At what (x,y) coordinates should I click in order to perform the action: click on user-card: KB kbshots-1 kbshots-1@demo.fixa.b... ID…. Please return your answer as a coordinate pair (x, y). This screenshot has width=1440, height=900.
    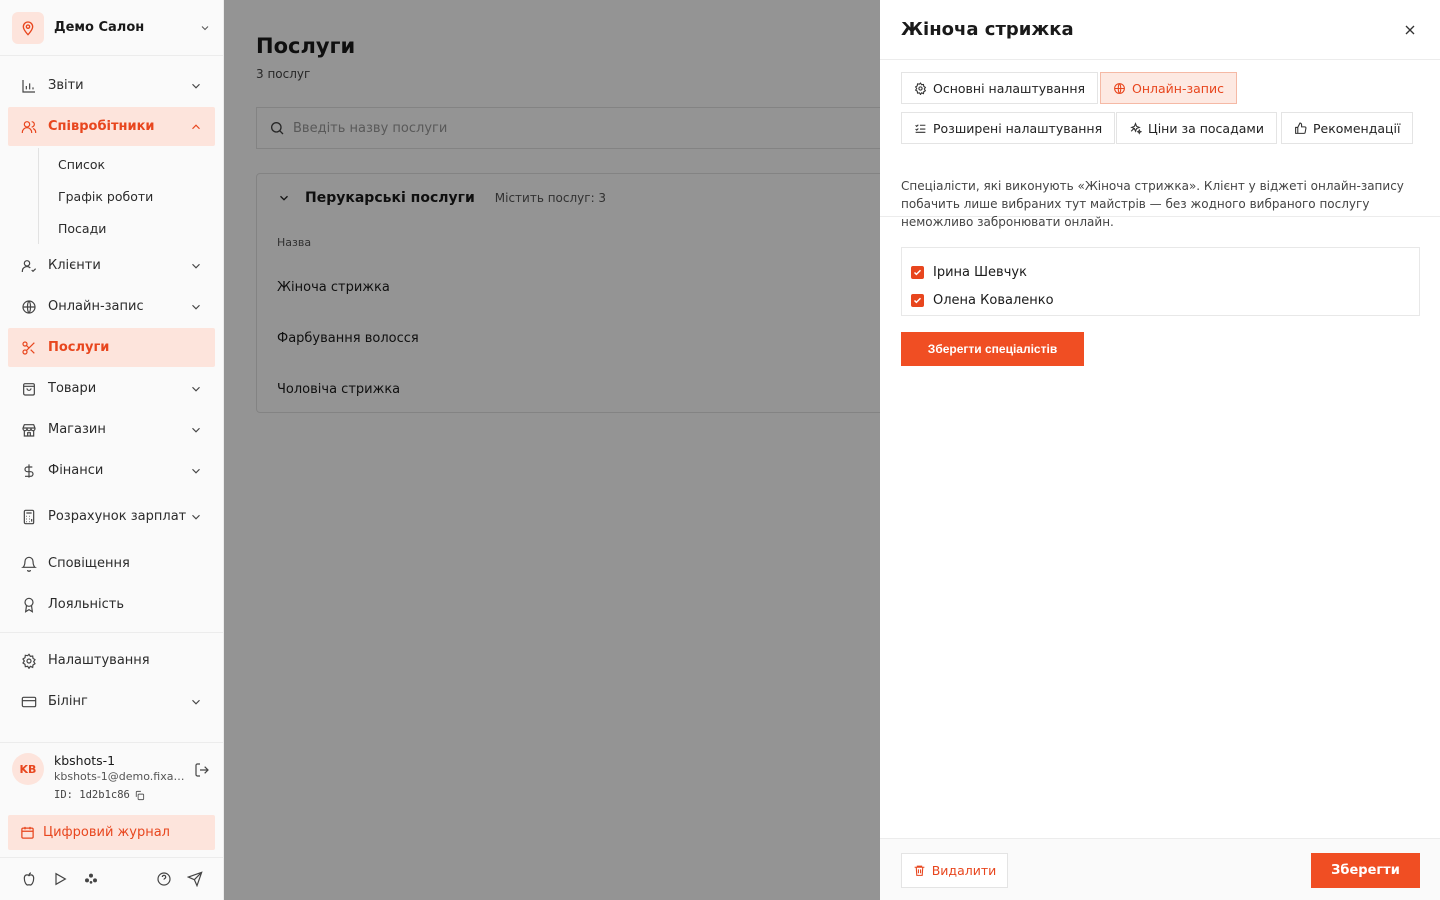
    Looking at the image, I should click on (112, 777).